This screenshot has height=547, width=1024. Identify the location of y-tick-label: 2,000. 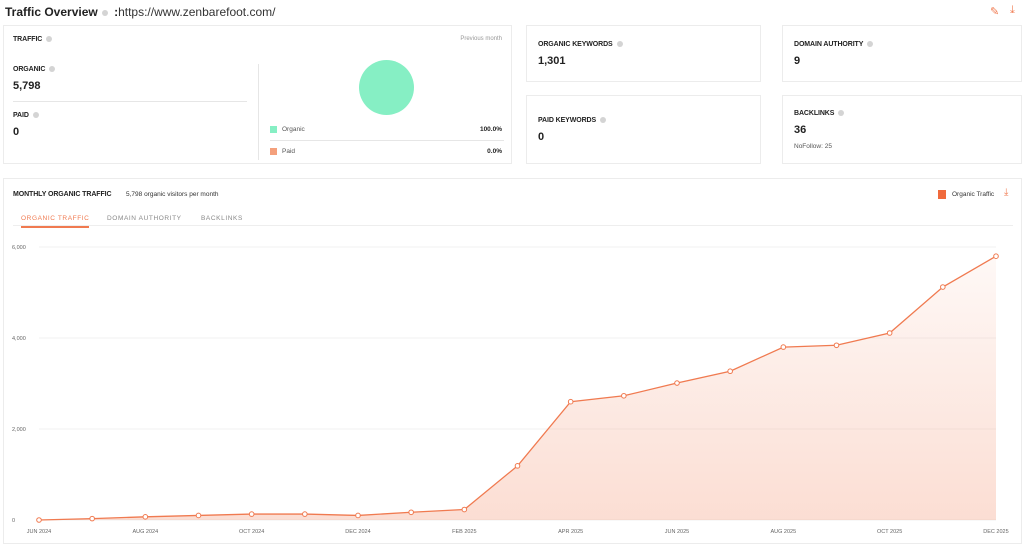
(19, 430).